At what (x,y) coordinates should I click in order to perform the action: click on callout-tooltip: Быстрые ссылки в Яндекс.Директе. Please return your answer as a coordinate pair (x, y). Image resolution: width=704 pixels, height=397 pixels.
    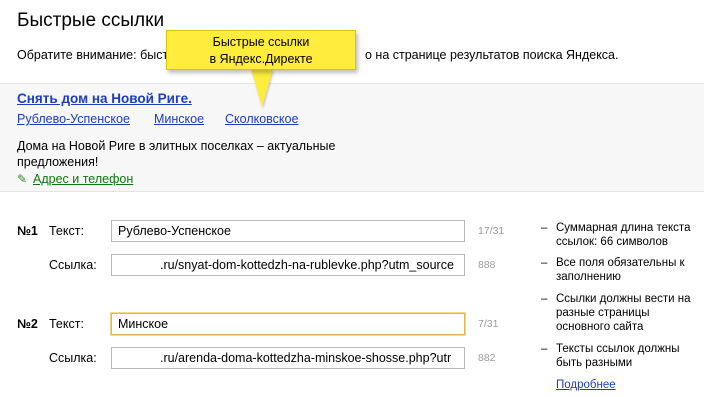
    Looking at the image, I should click on (261, 50).